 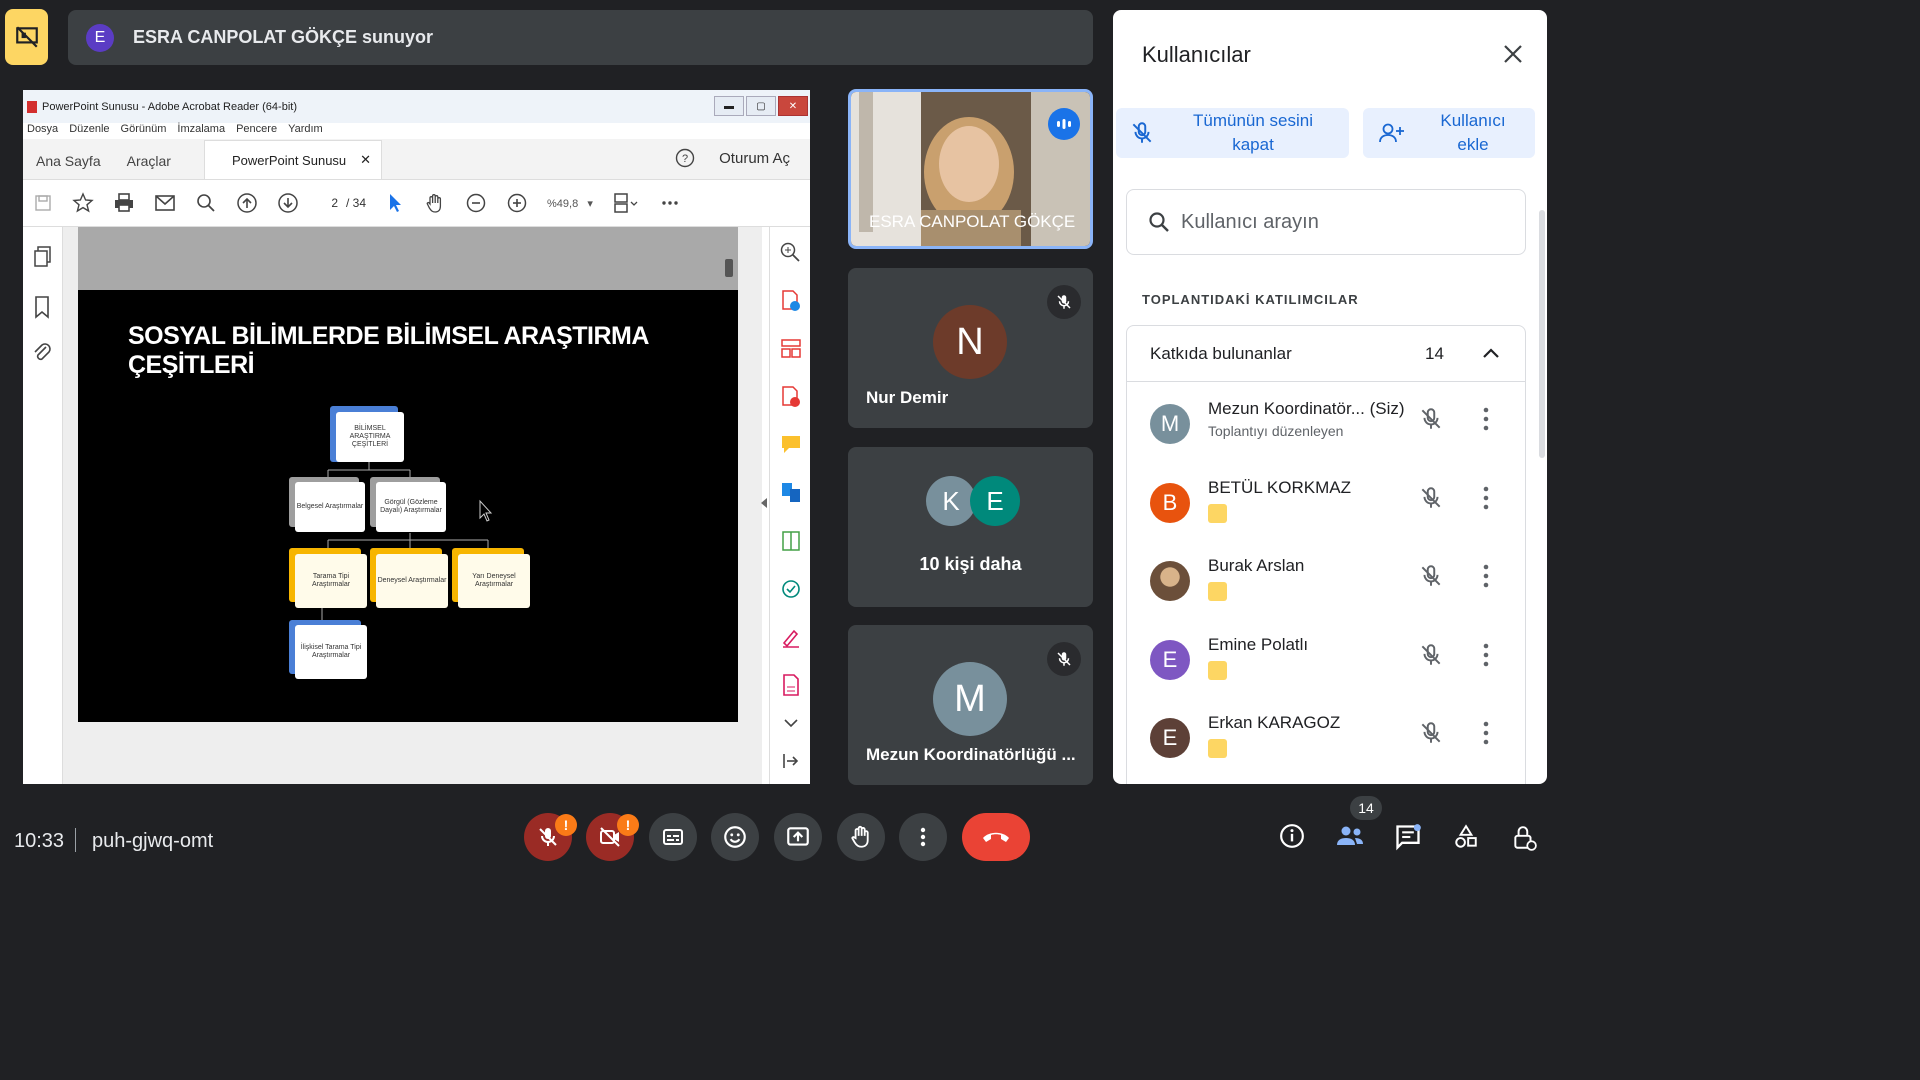 I want to click on organize-pages-icon, so click(x=791, y=349).